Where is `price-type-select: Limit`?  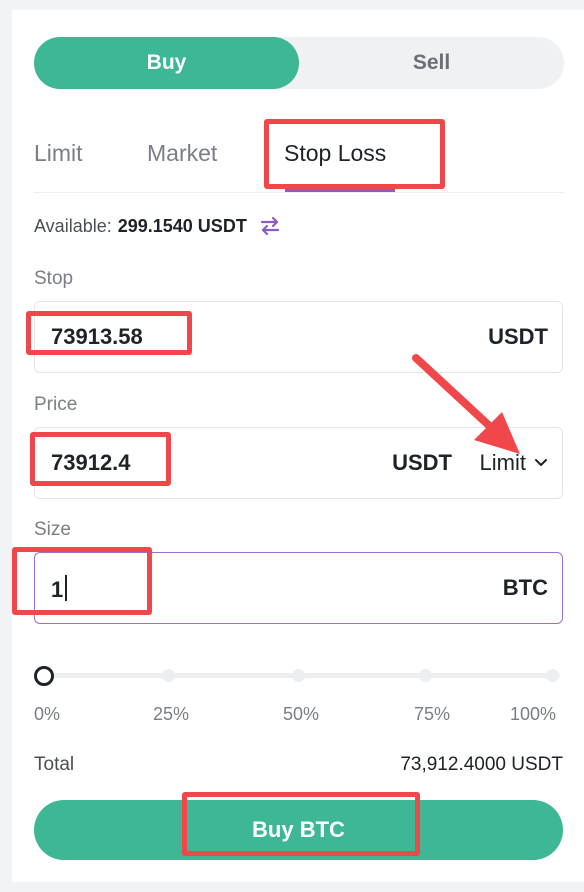 price-type-select: Limit is located at coordinates (514, 463).